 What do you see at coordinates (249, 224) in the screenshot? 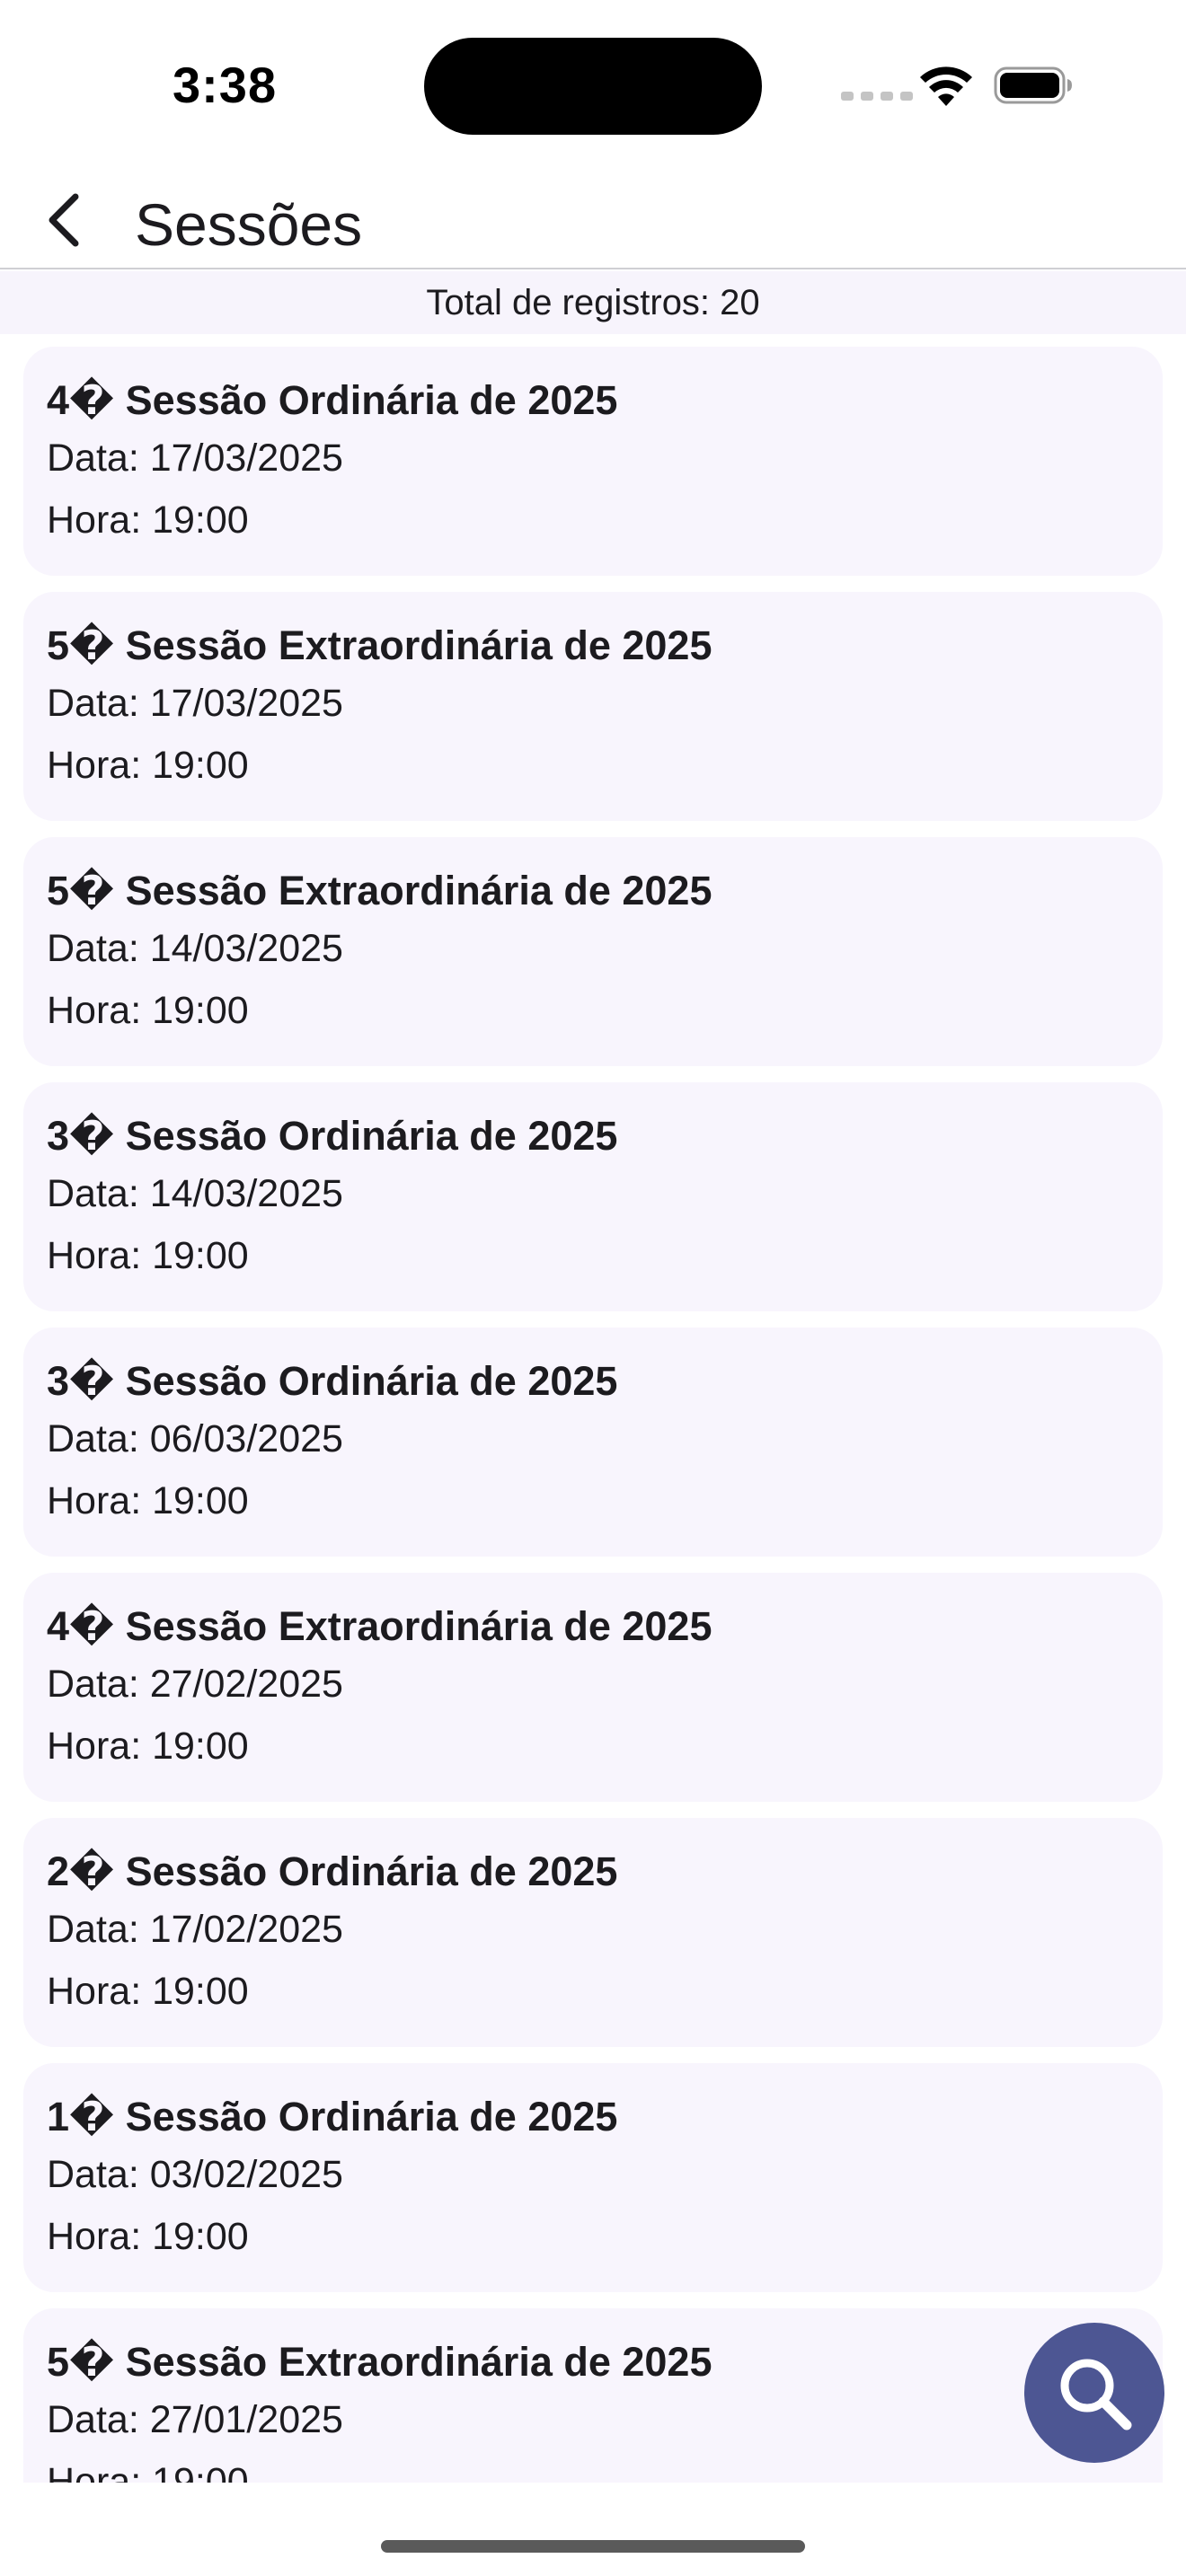
I see `page-title: Sessões` at bounding box center [249, 224].